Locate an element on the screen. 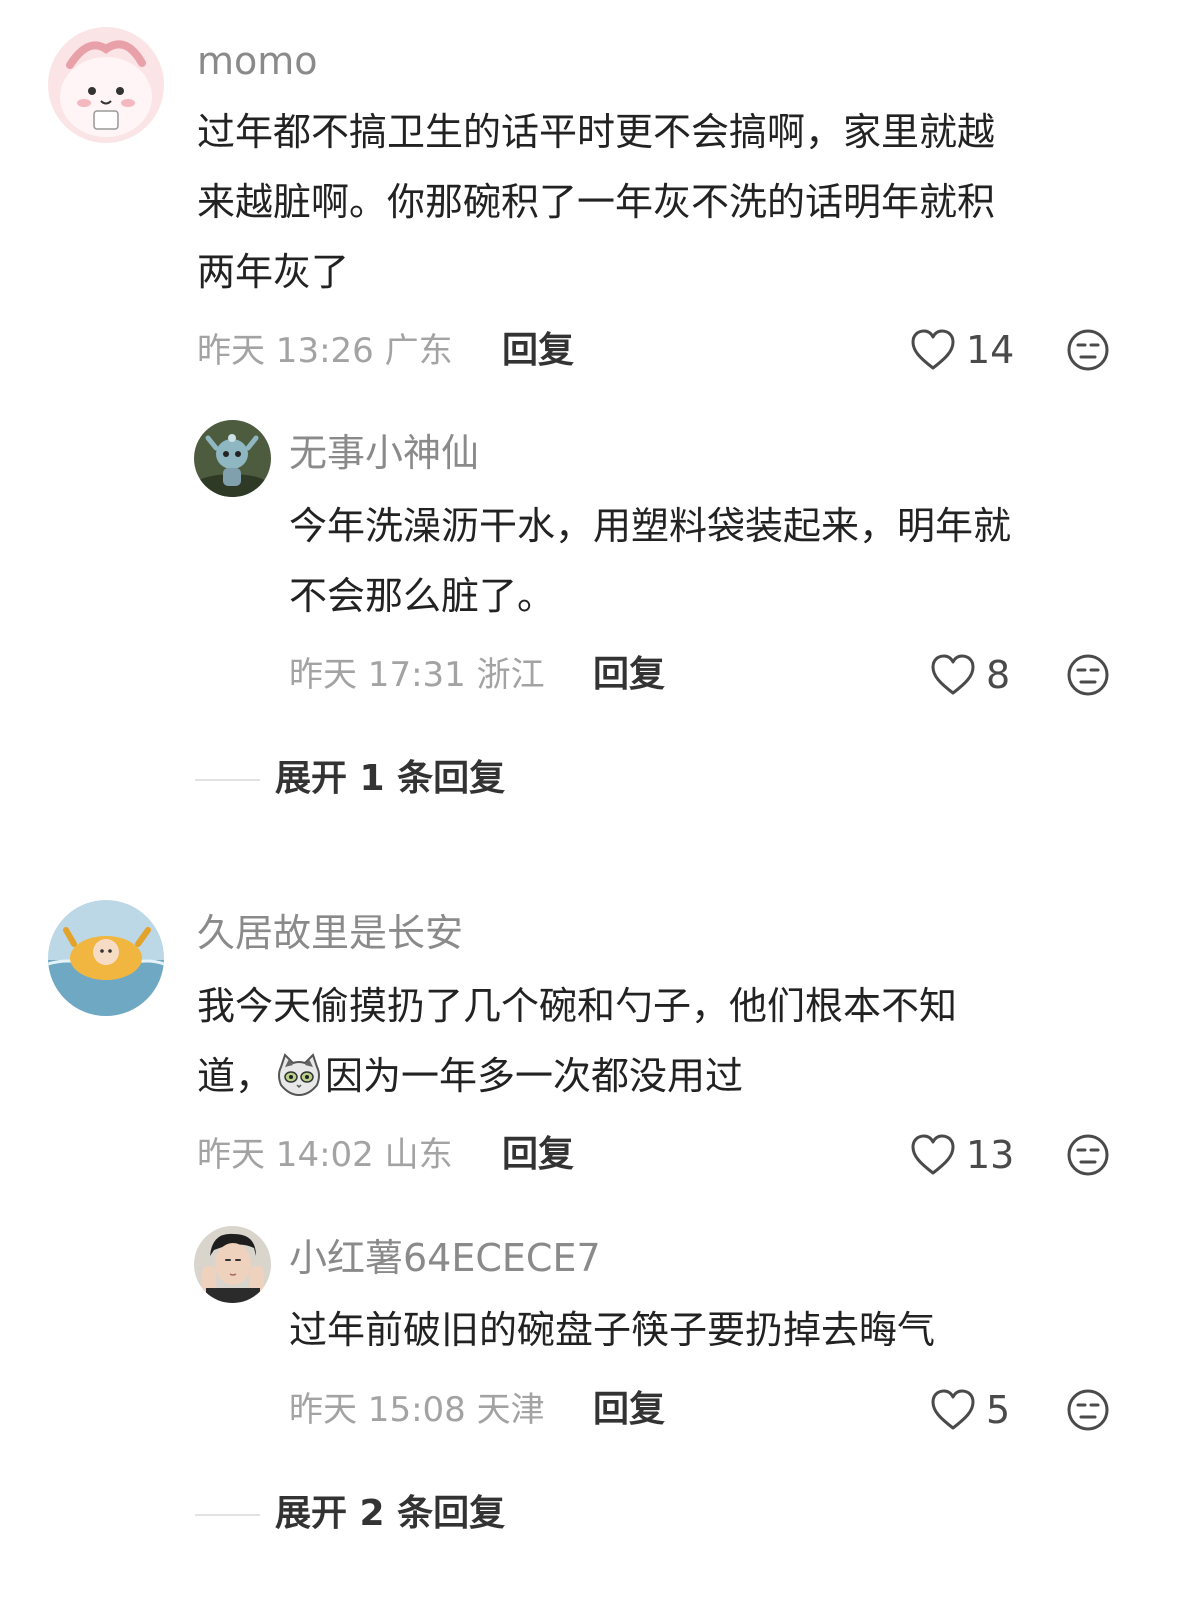  expand-replies-button: 展开 1 条回复 is located at coordinates (390, 779).